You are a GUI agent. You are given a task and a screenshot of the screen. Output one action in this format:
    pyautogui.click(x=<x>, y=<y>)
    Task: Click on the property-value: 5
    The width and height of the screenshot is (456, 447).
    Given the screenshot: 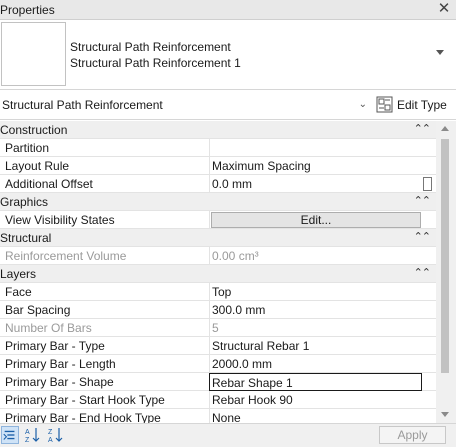 What is the action you would take?
    pyautogui.click(x=215, y=328)
    